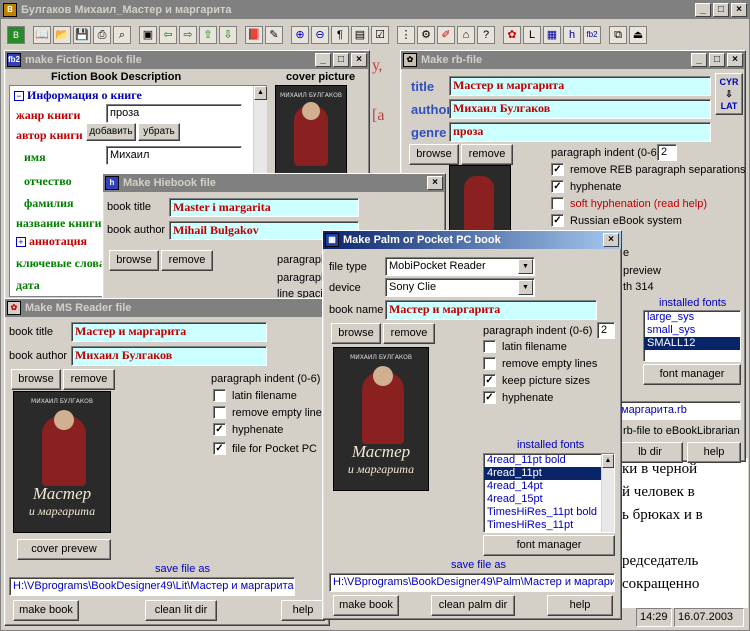 The image size is (750, 631). I want to click on exit-icon: ⏏, so click(638, 35).